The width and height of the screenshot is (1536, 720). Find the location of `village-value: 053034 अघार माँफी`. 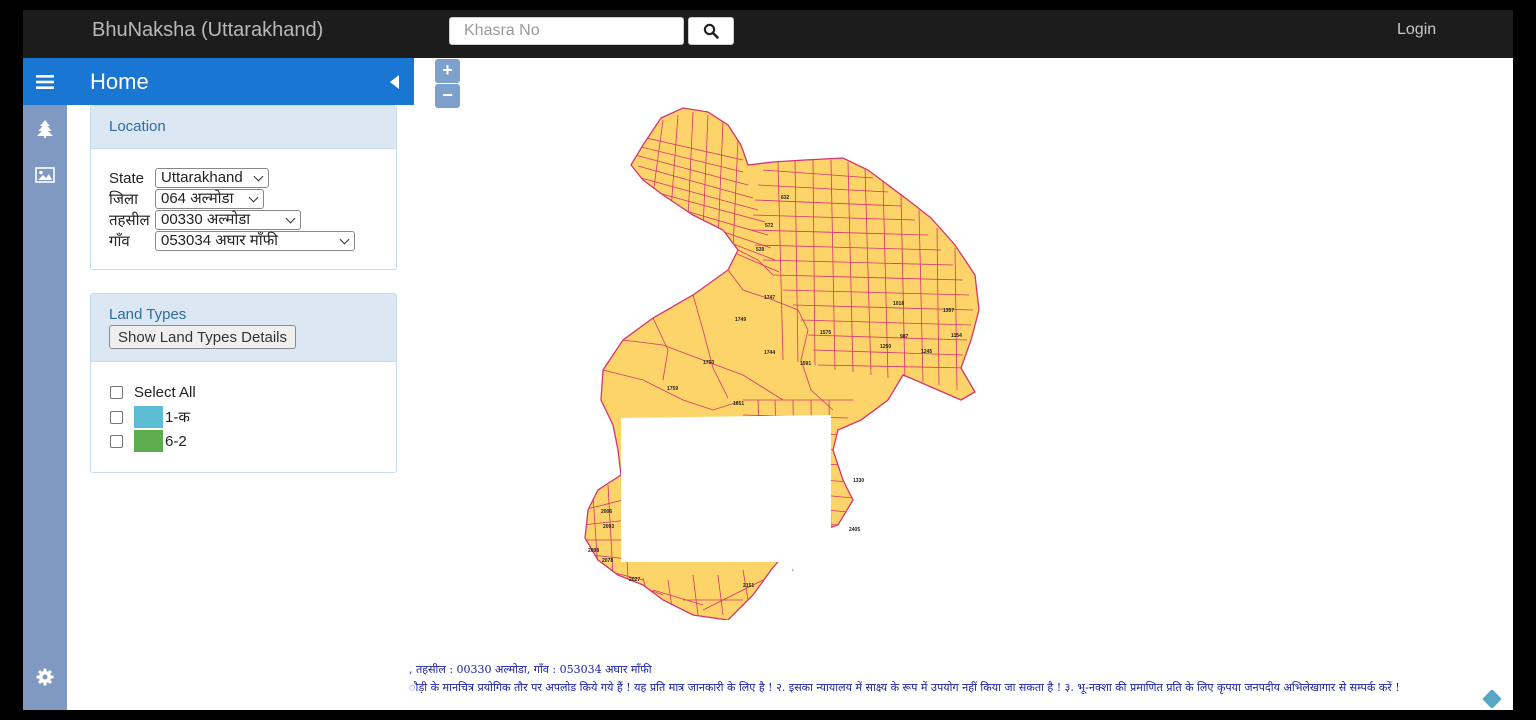

village-value: 053034 अघार माँफी is located at coordinates (220, 240).